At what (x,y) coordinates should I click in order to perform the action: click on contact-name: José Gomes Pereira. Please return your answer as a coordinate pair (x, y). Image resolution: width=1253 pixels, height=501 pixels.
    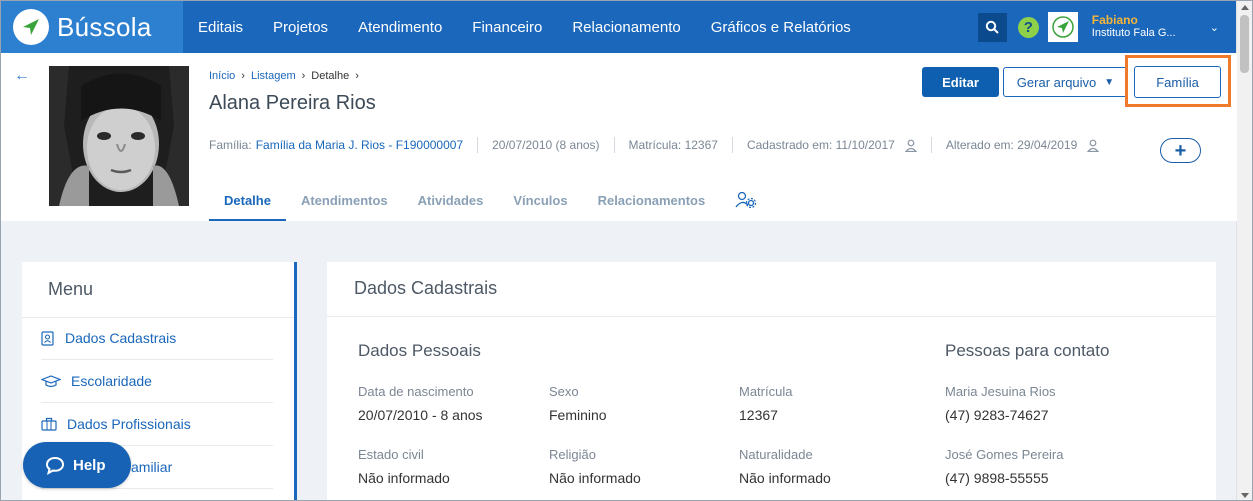
    Looking at the image, I should click on (1004, 454).